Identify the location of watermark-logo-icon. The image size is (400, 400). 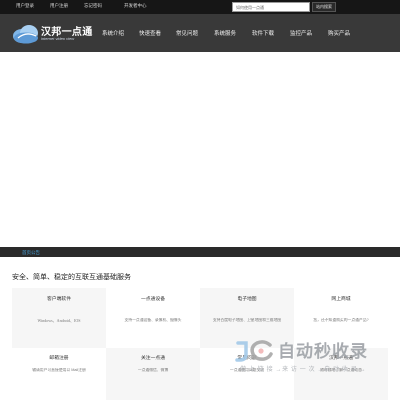
(254, 351).